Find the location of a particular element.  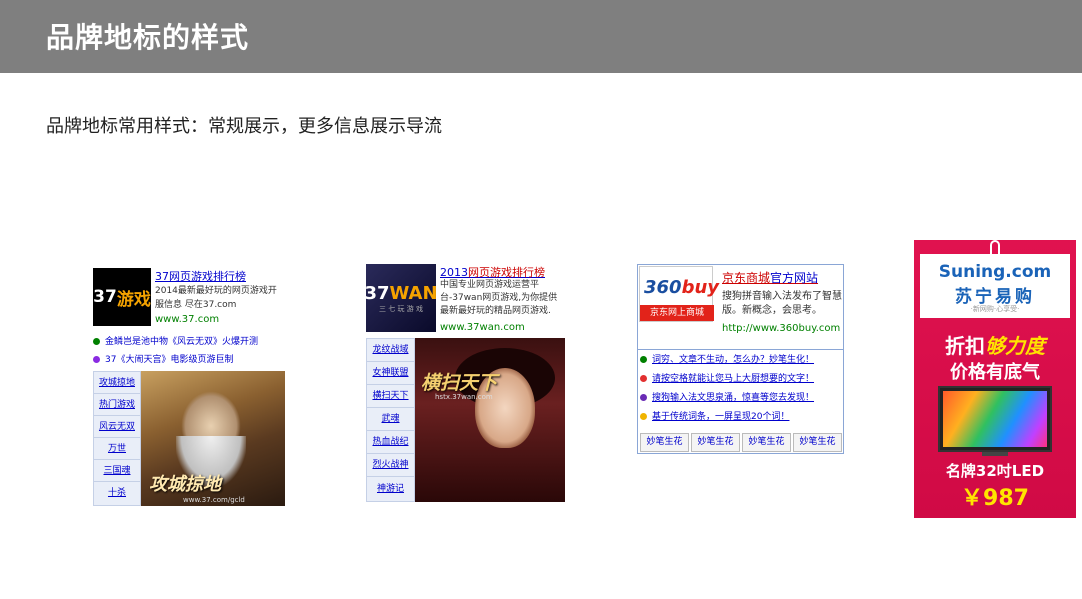

ad-side-menu: 龙纹战域 女神联盟 横扫天下 武魂 热血战纪 烈火战神 神游记 is located at coordinates (390, 420).